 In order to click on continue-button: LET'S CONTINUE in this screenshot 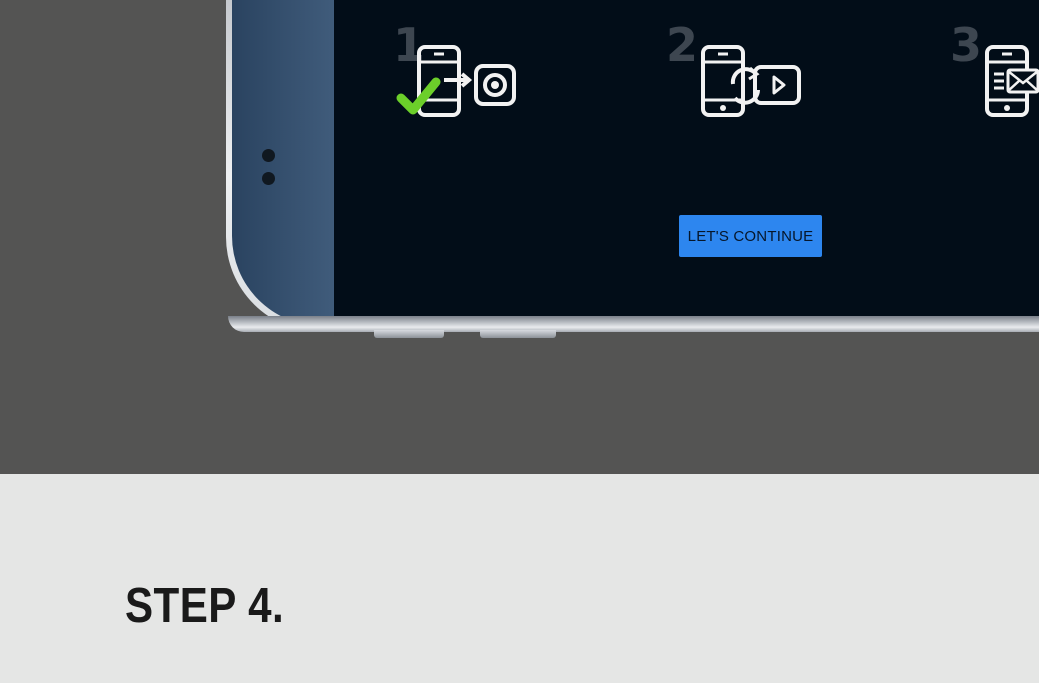, I will do `click(750, 236)`.